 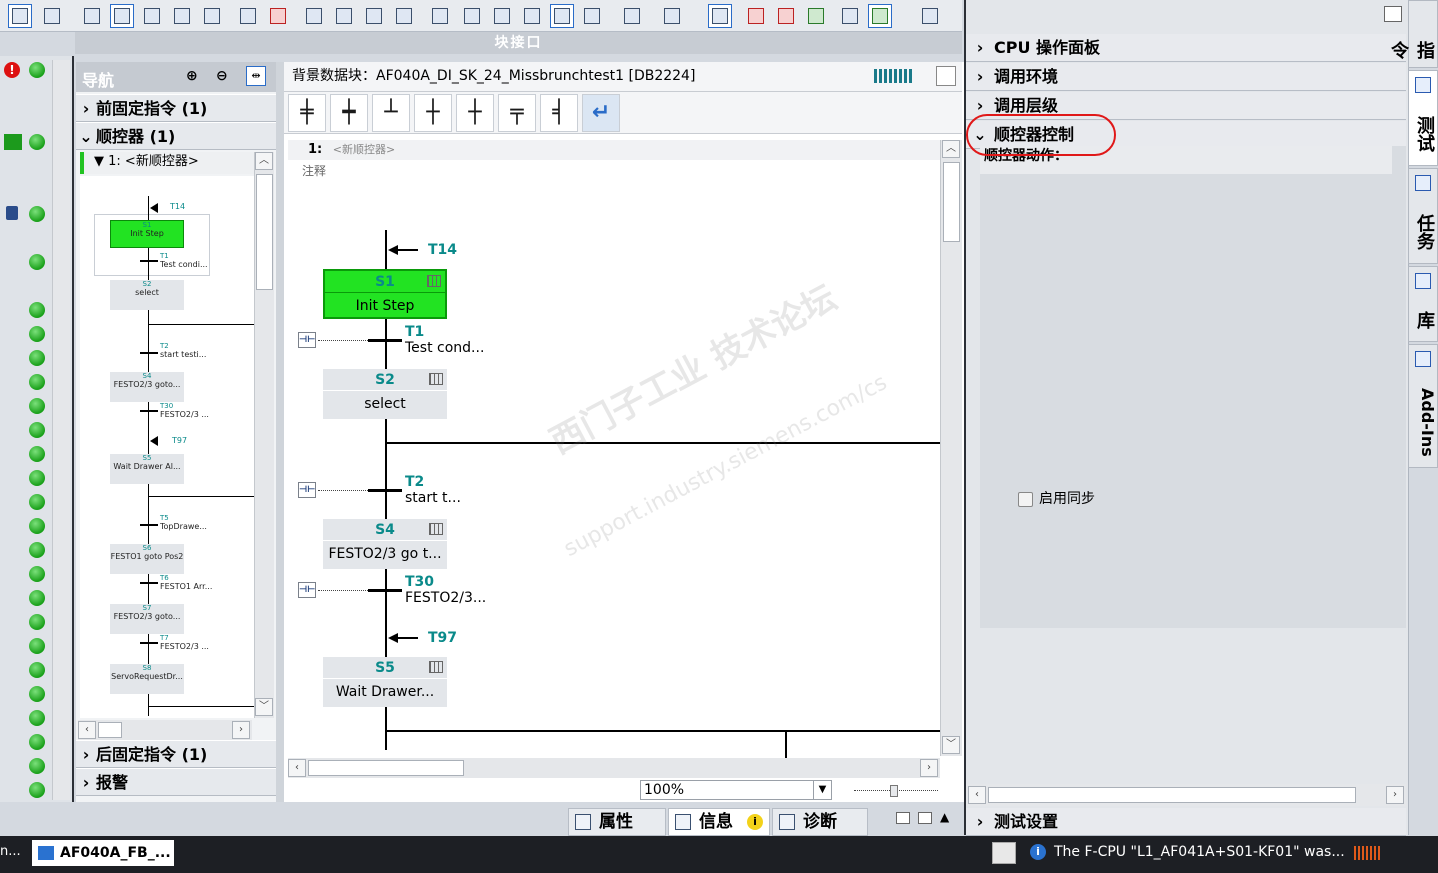 I want to click on block-icon, so click(x=122, y=16).